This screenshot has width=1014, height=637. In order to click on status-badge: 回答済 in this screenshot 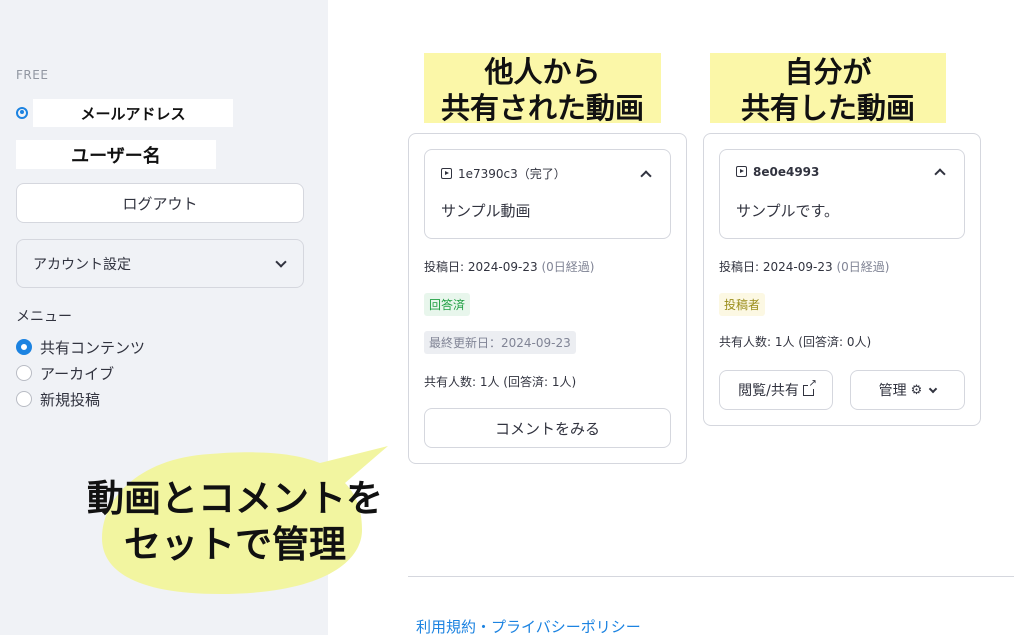, I will do `click(447, 304)`.